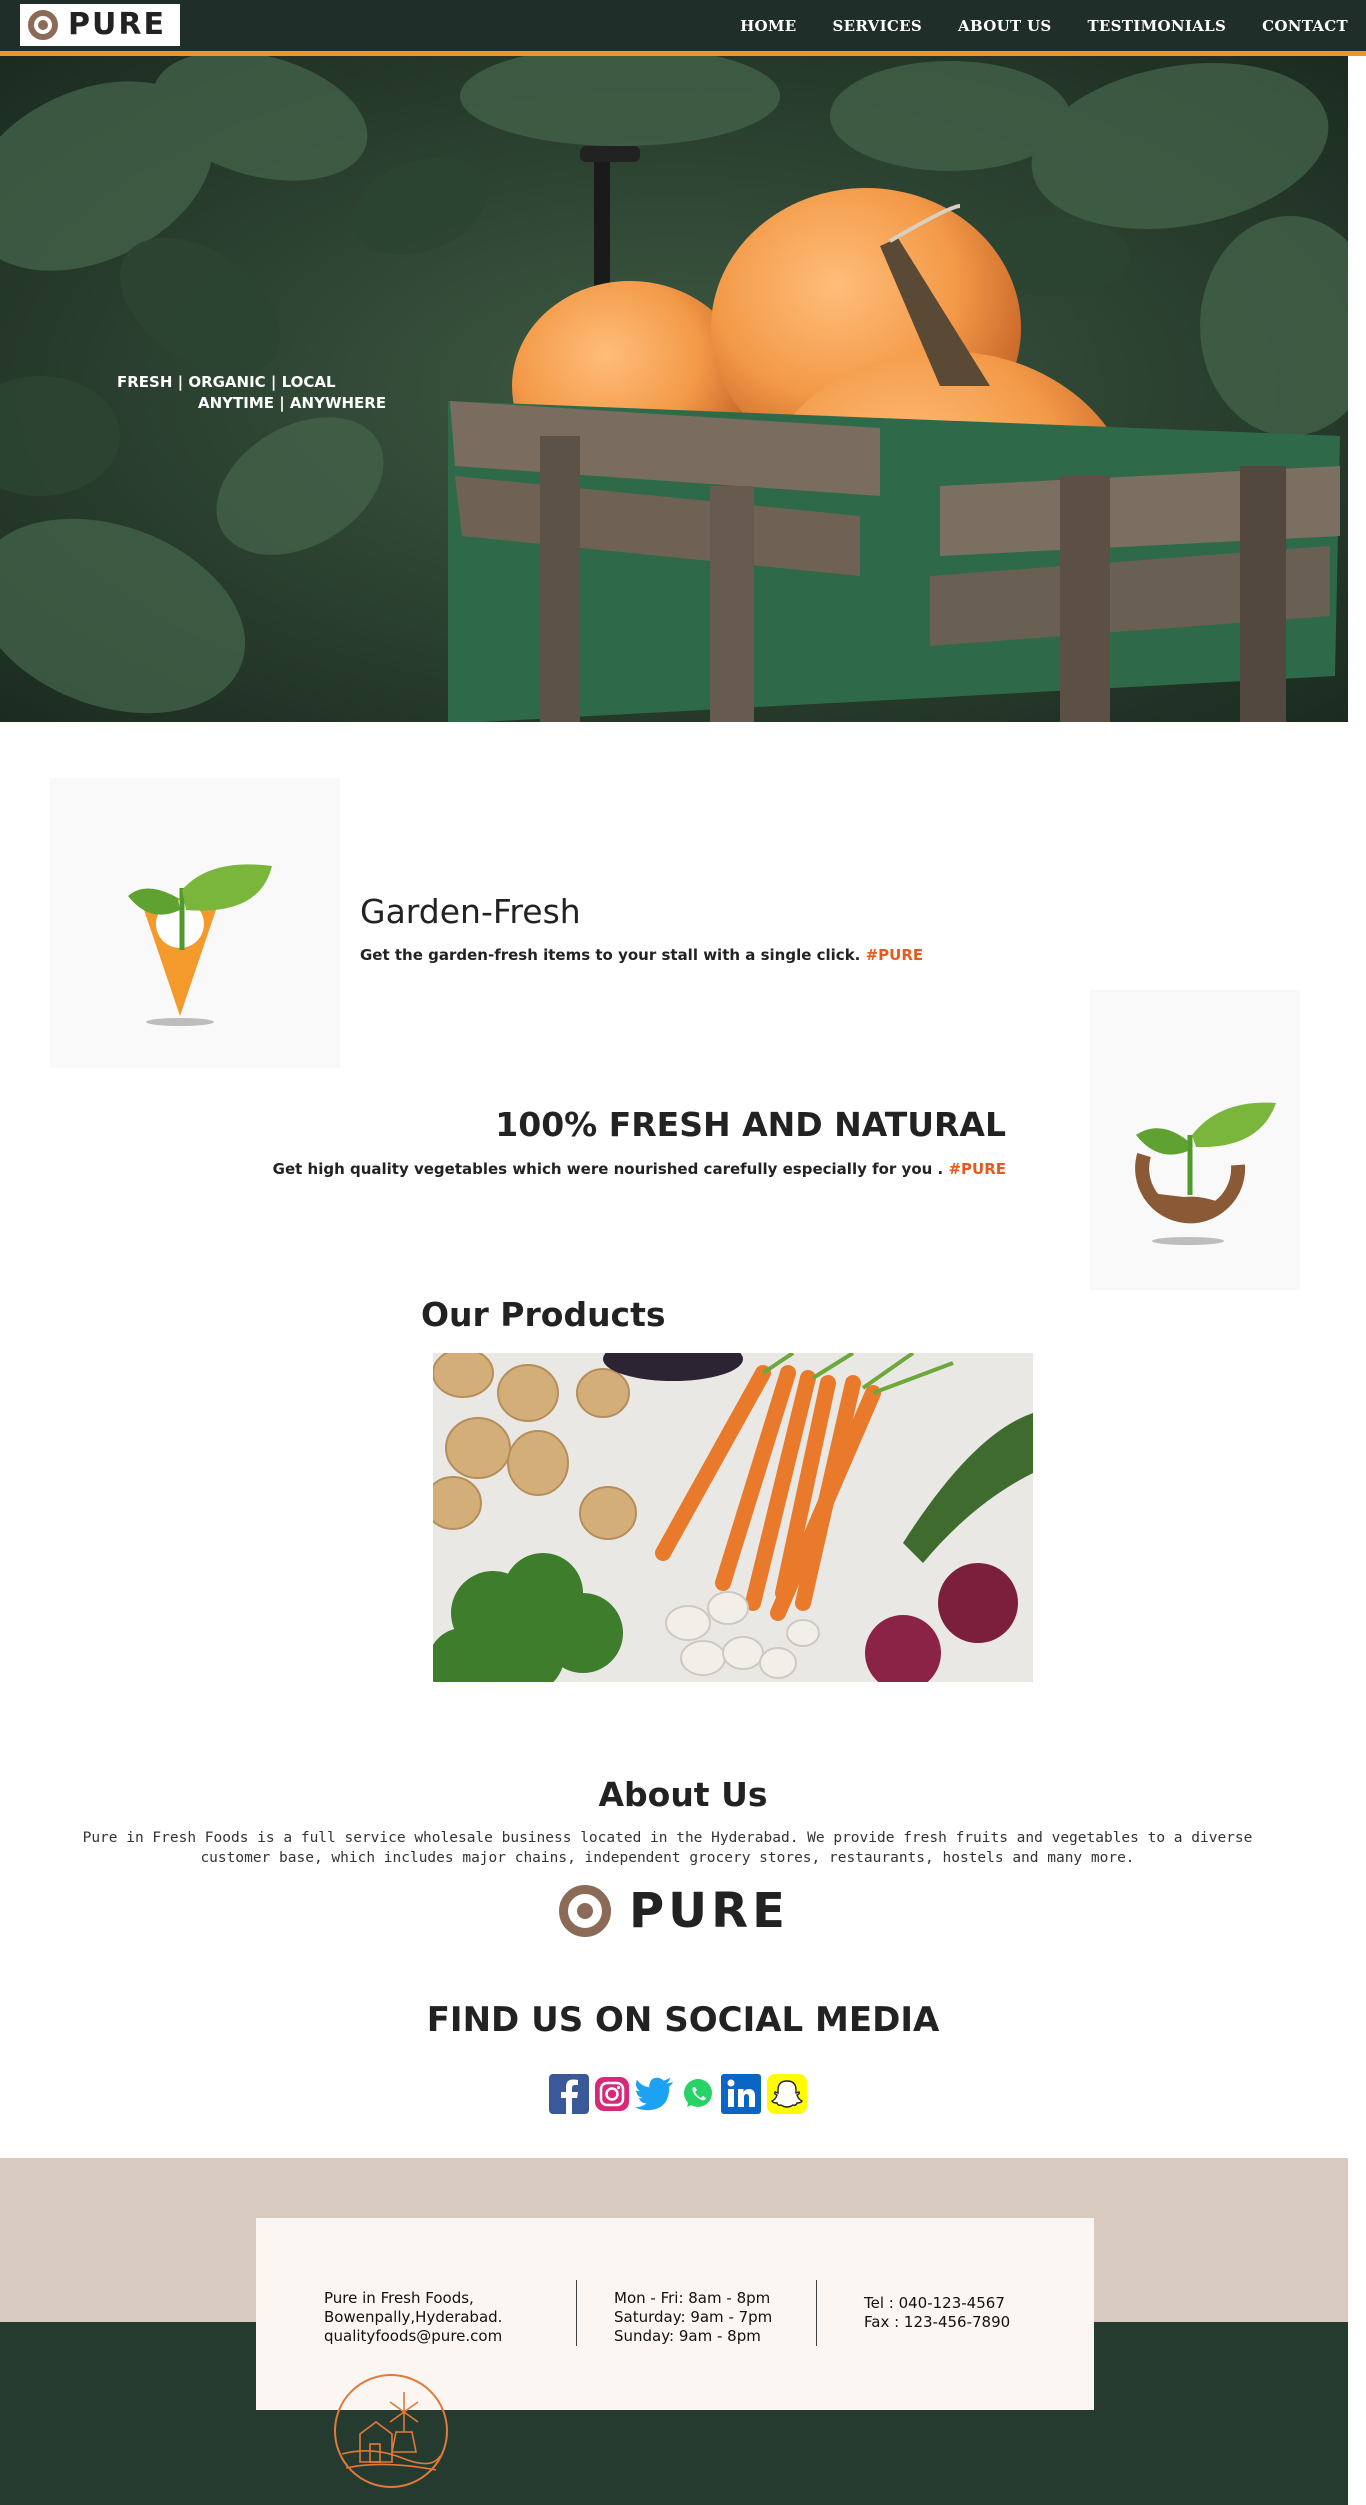 This screenshot has height=2505, width=1366. Describe the element at coordinates (399, 2298) in the screenshot. I see `footer-address-line: Pure in Fresh Foods,` at that location.